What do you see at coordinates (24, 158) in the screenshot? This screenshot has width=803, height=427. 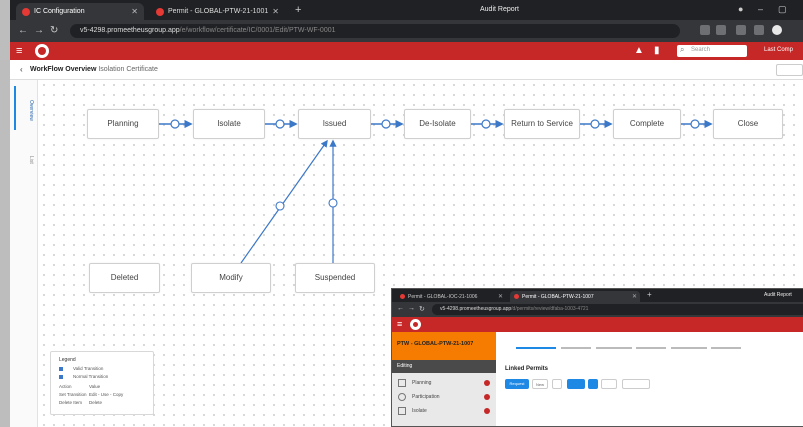 I see `tab-list: List` at bounding box center [24, 158].